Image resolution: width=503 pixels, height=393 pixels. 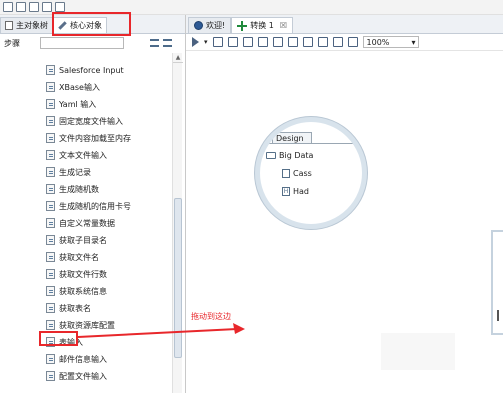 I want to click on tree-item-get-table-names: 获取表名, so click(x=68, y=308).